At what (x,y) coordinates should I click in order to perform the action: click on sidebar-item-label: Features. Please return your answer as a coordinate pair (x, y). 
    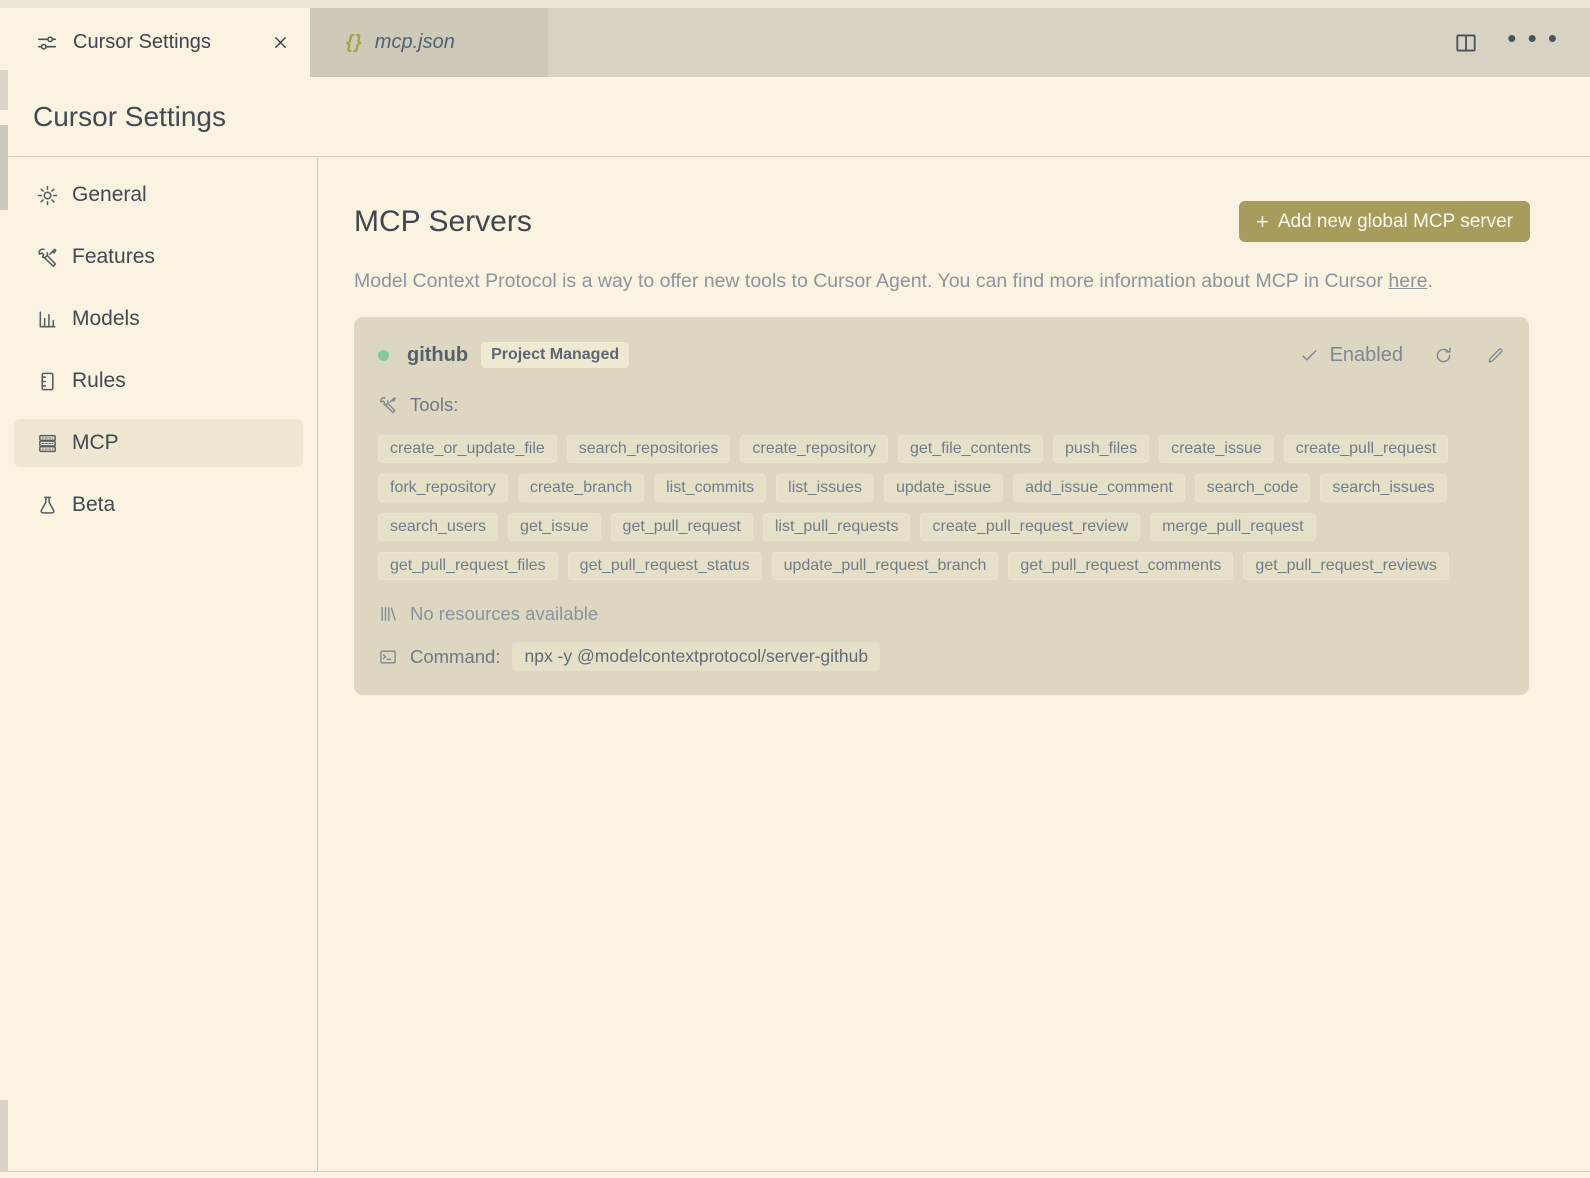
    Looking at the image, I should click on (113, 256).